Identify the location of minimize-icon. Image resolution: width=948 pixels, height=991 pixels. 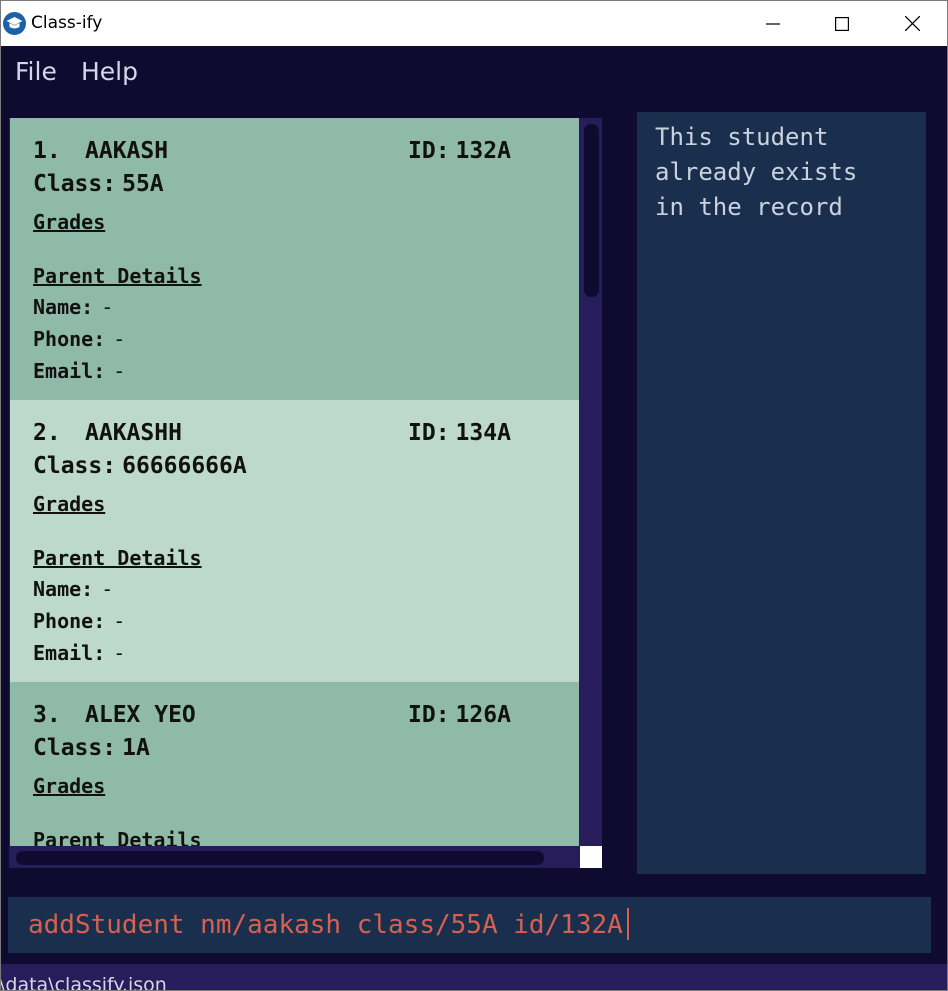
(773, 23).